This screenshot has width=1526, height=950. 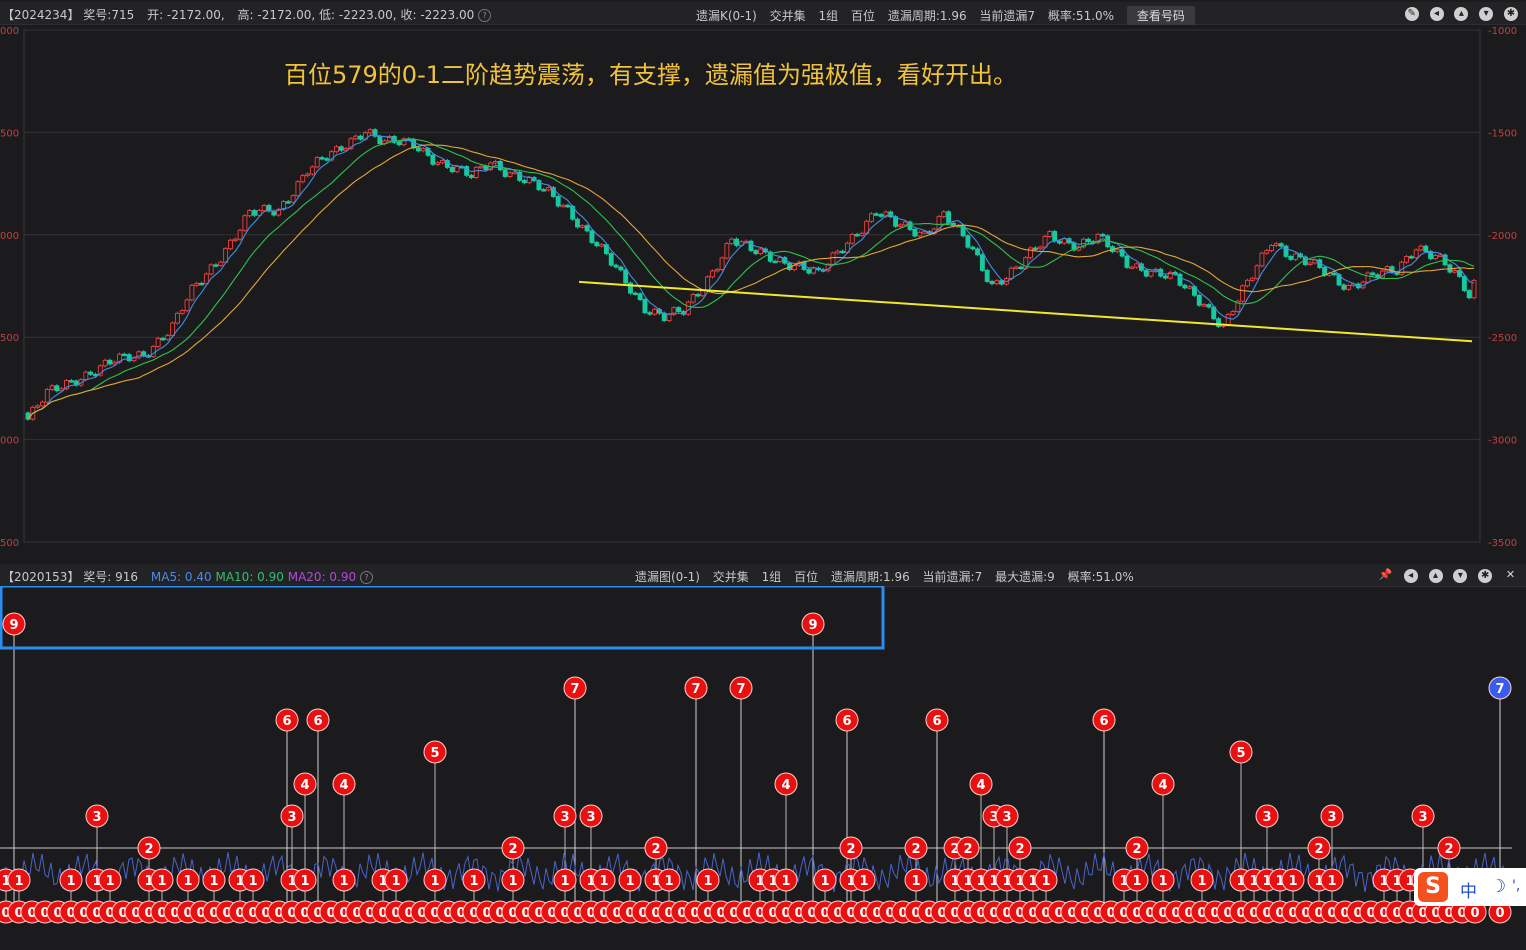 What do you see at coordinates (1485, 576) in the screenshot?
I see `miss-settings-icon: ✱` at bounding box center [1485, 576].